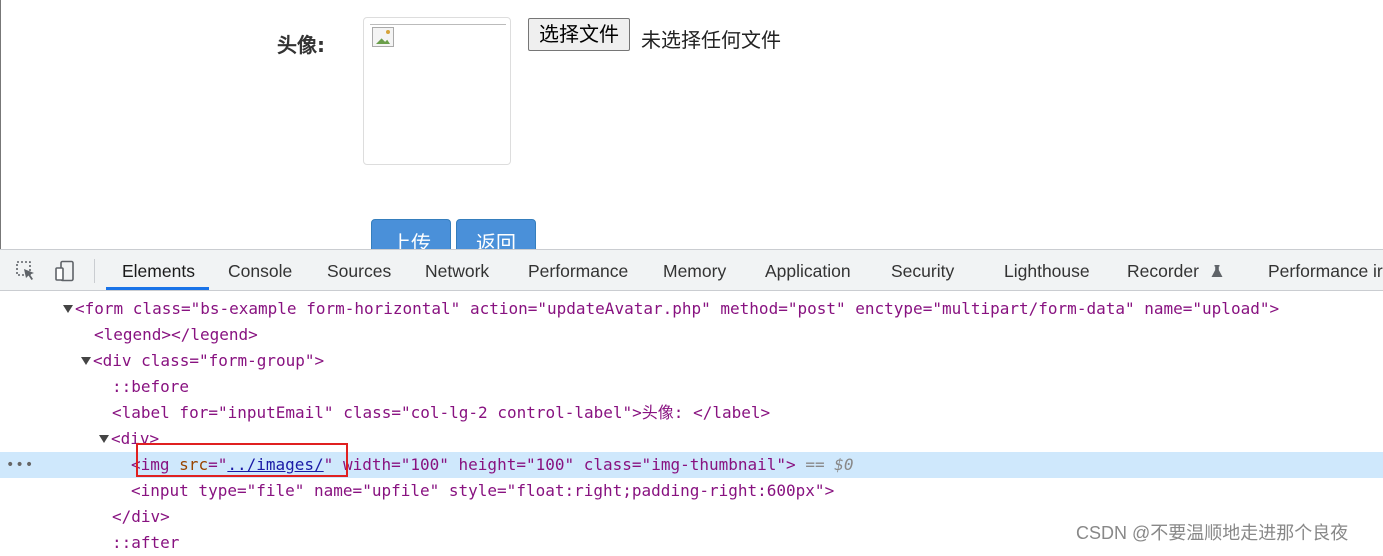  I want to click on tab-sources: Sources, so click(359, 270).